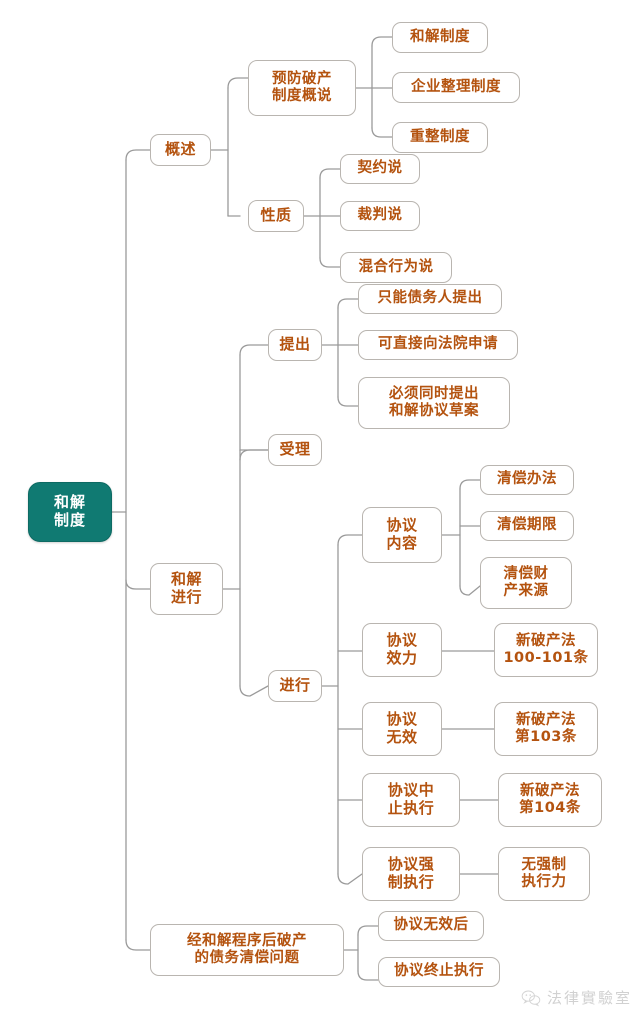  What do you see at coordinates (380, 169) in the screenshot?
I see `node-contract-theory: 契约说` at bounding box center [380, 169].